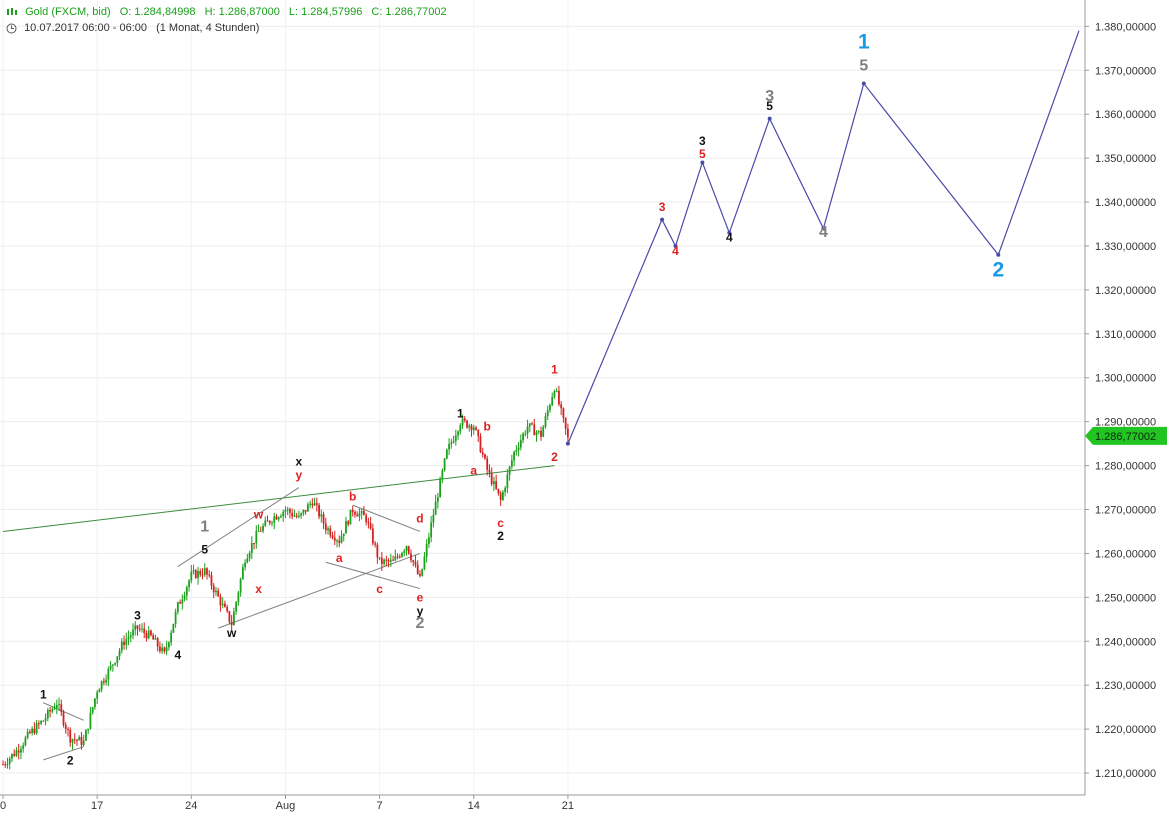 This screenshot has width=1167, height=813. I want to click on wave-label: 1, so click(204, 526).